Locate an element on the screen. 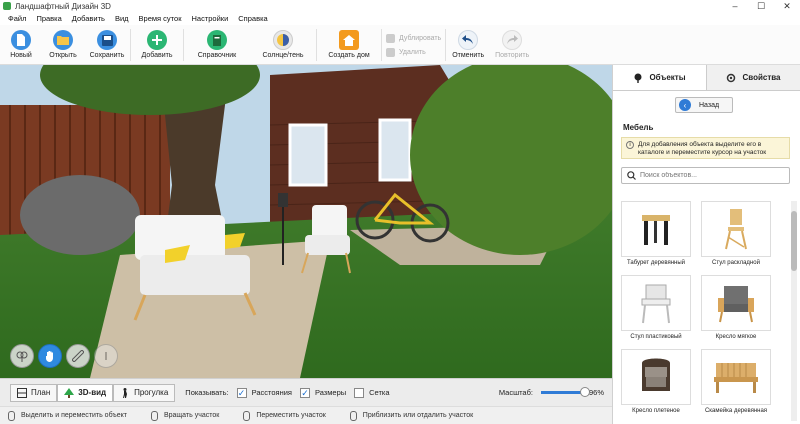 This screenshot has height=424, width=800. catalog-item-plastic-chair: Стул пластиковый is located at coordinates (656, 312).